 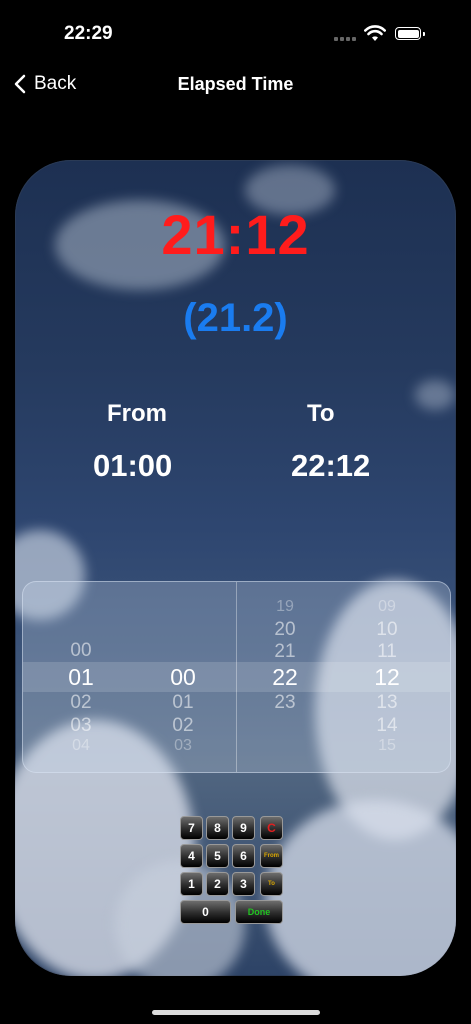 I want to click on picker-value: 11, so click(x=387, y=651).